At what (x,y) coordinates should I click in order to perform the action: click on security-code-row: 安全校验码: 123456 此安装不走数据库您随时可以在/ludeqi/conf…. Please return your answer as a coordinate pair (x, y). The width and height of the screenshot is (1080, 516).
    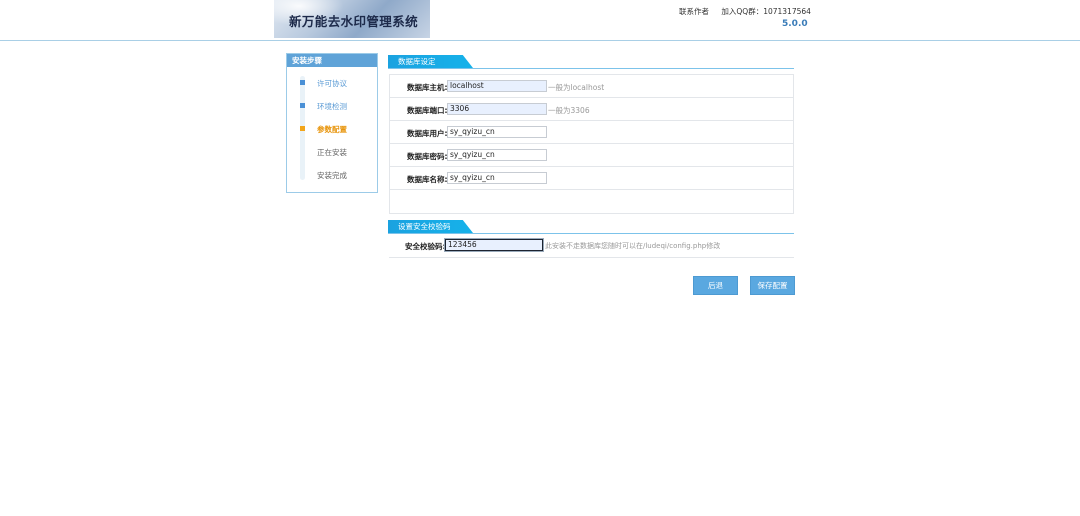
    Looking at the image, I should click on (591, 246).